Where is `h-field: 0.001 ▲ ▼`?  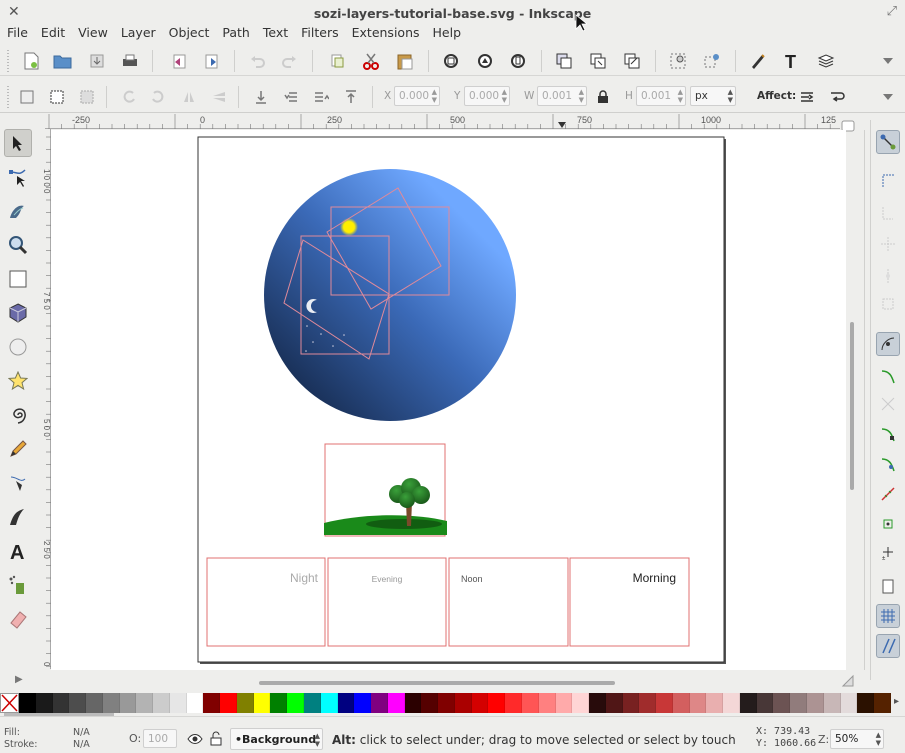
h-field: 0.001 ▲ ▼ is located at coordinates (661, 96).